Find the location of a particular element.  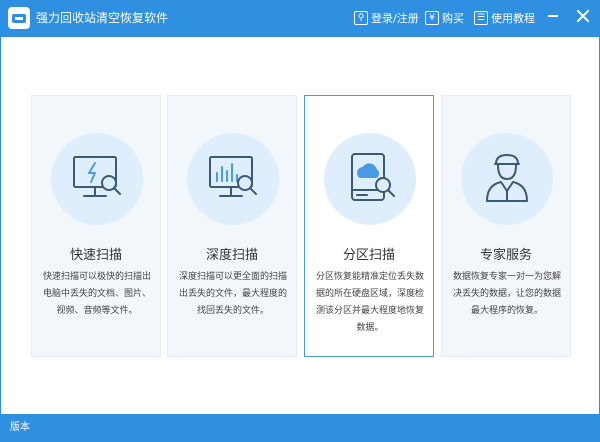

status-bar: 版本 is located at coordinates (300, 428).